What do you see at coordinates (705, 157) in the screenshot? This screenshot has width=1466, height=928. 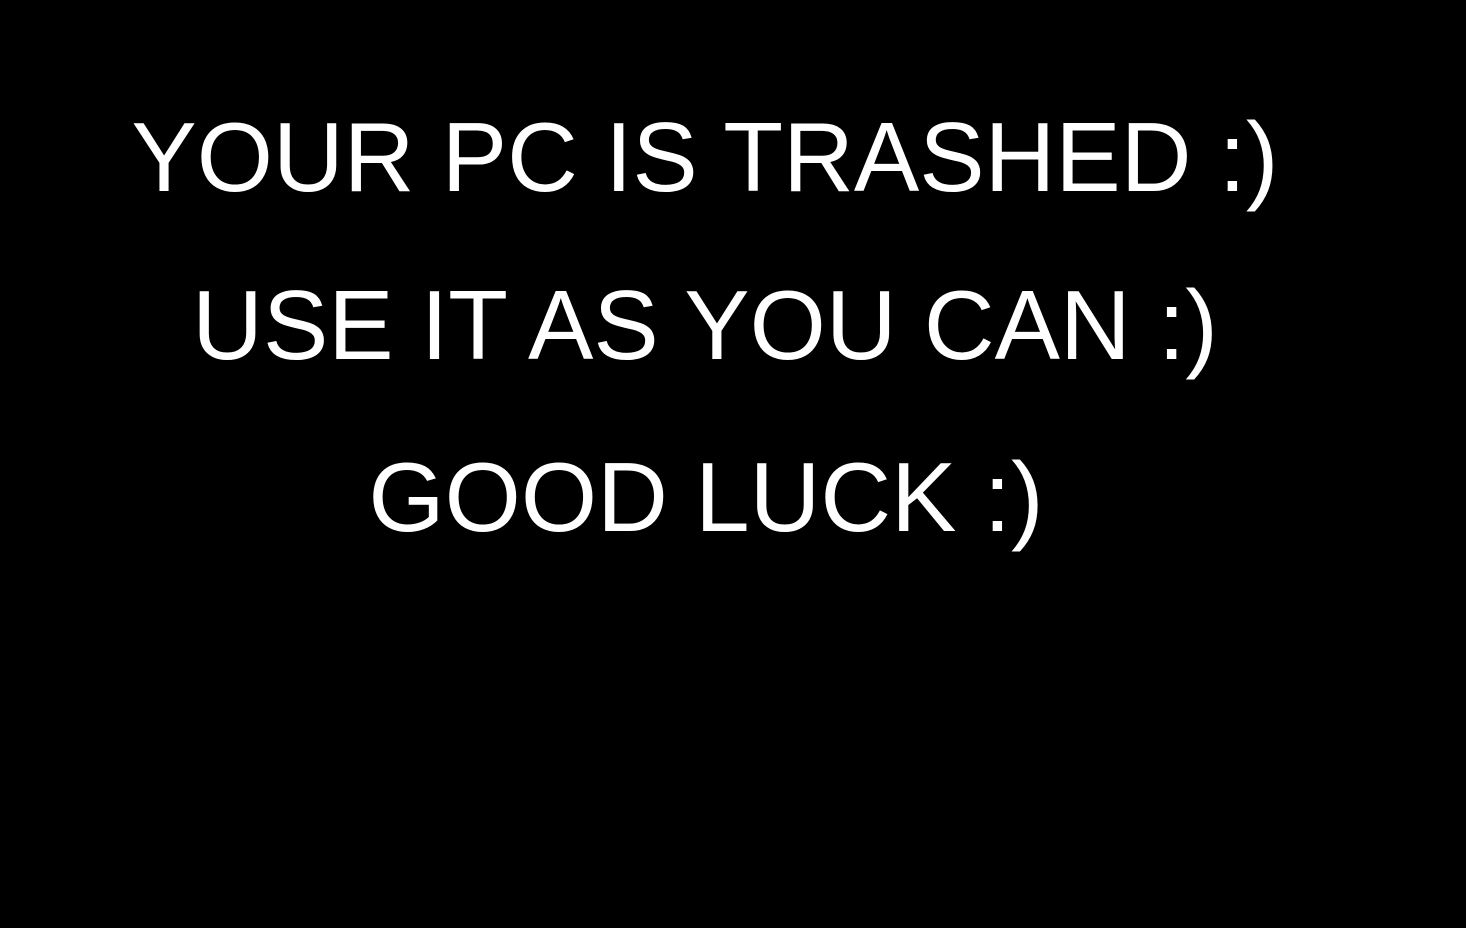 I see `message-line-1: YOUR PC IS TRASHED :)` at bounding box center [705, 157].